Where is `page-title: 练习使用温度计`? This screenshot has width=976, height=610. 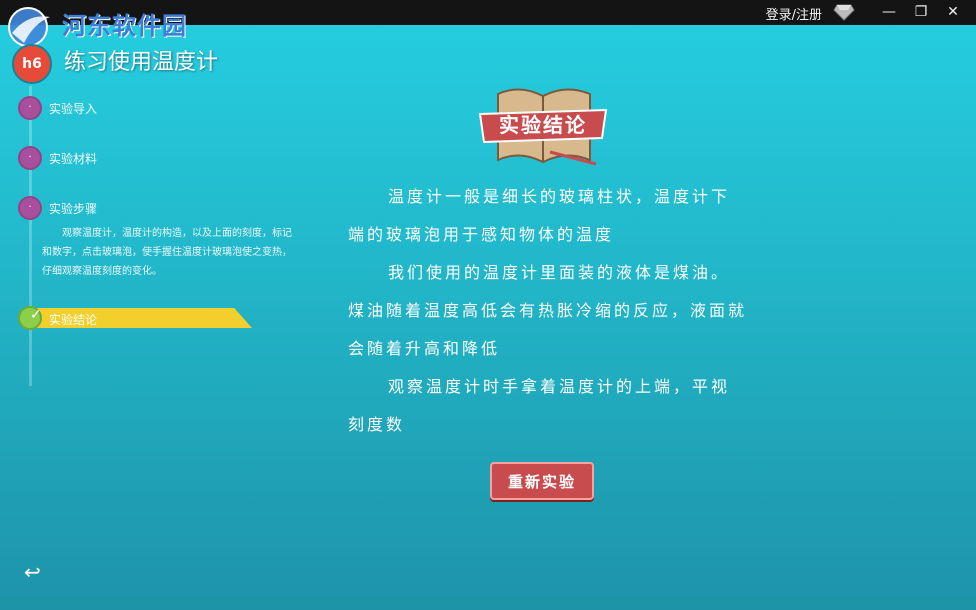
page-title: 练习使用温度计 is located at coordinates (141, 62).